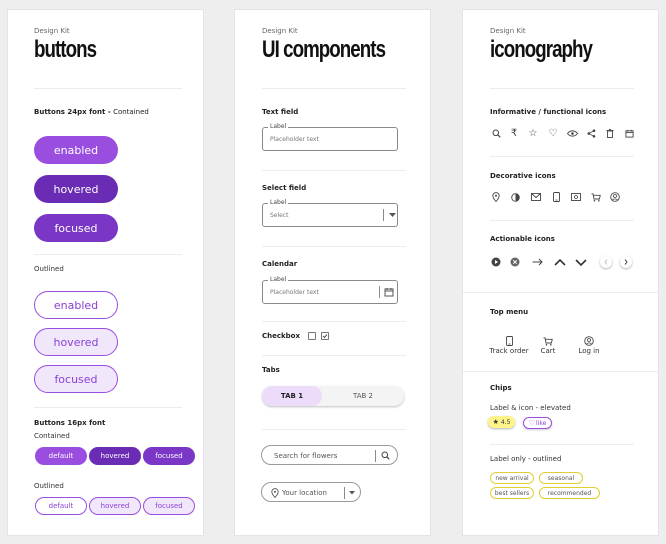 The width and height of the screenshot is (666, 544). I want to click on search-input: Search for flowers, so click(329, 455).